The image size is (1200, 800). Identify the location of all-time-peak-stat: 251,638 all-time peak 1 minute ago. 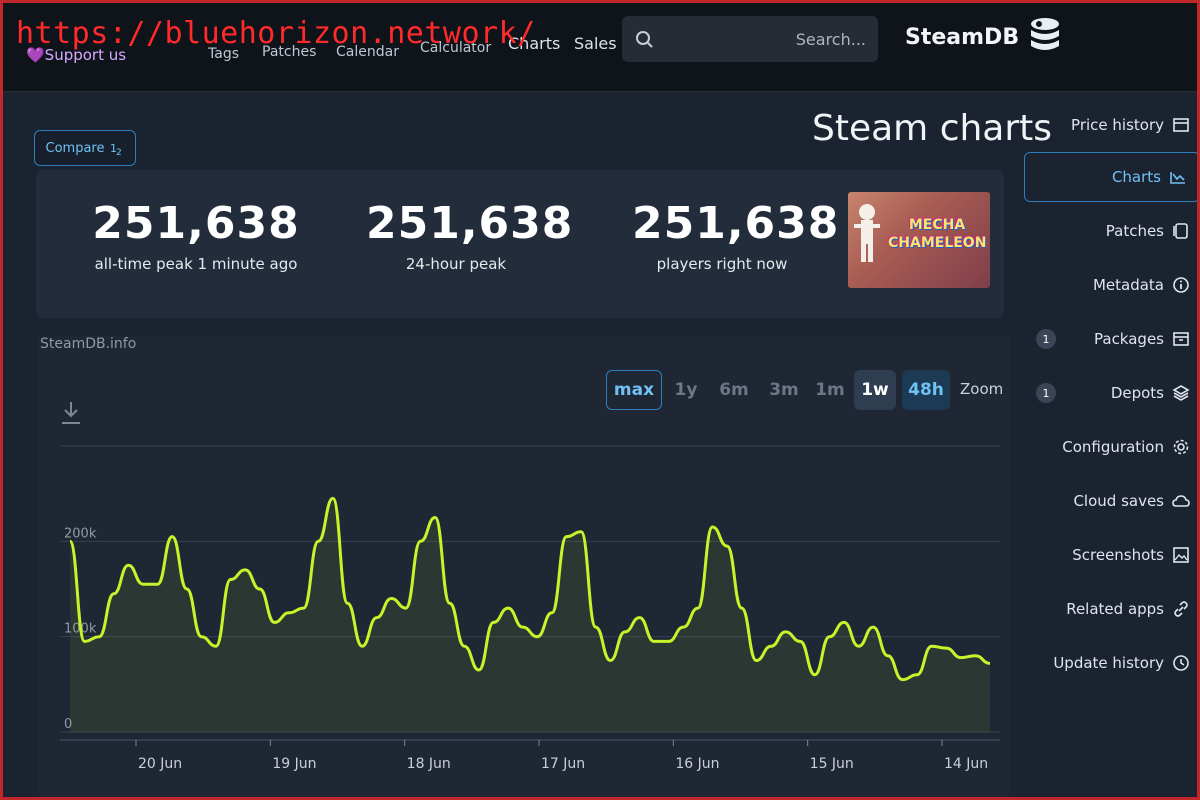
(196, 235).